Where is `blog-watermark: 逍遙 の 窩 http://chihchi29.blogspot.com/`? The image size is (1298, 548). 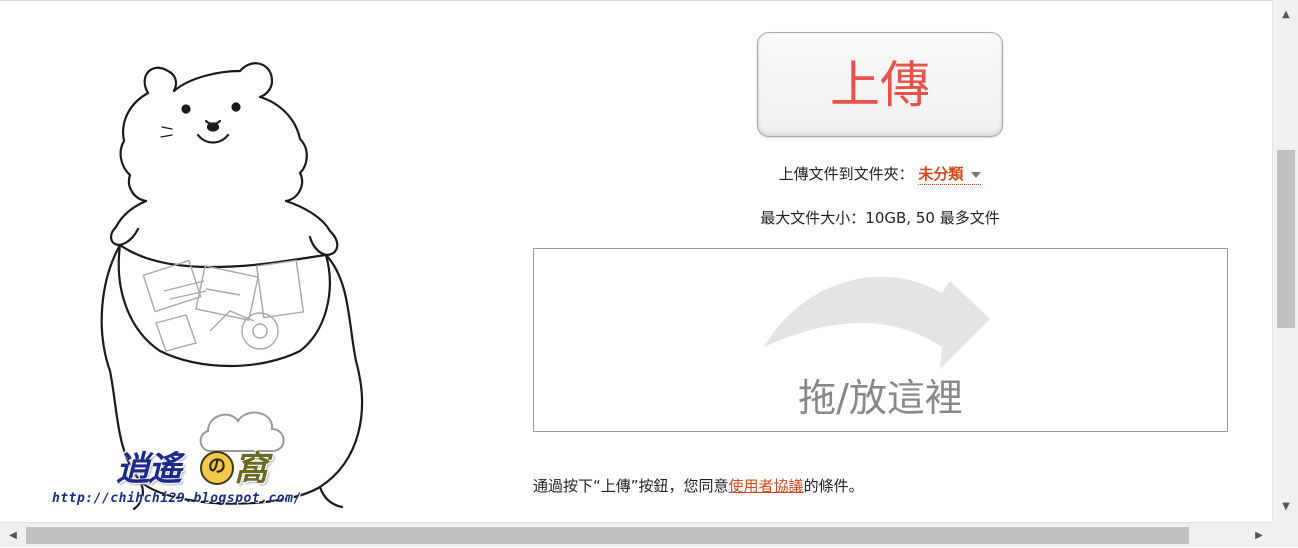 blog-watermark: 逍遙 の 窩 http://chihchi29.blogspot.com/ is located at coordinates (202, 476).